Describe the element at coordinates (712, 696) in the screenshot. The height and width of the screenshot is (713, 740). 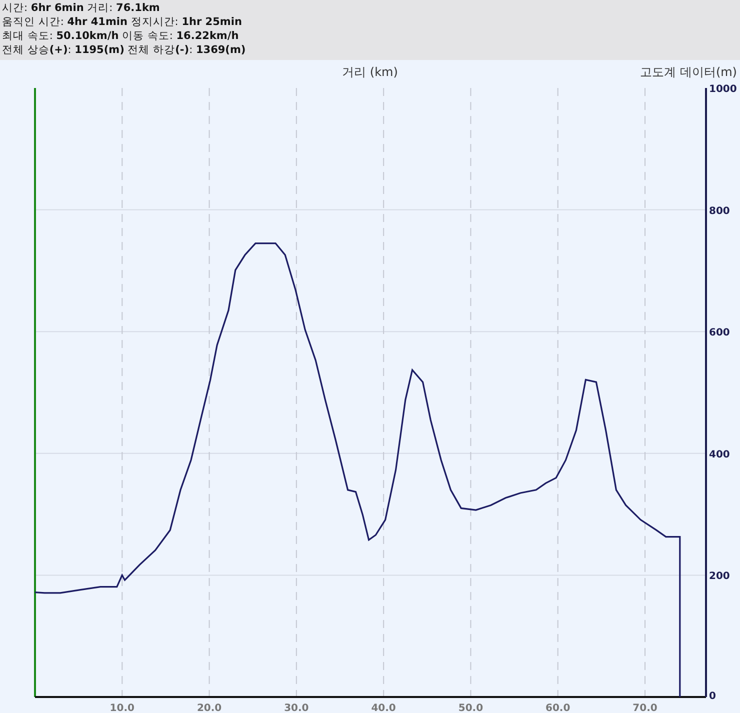
I see `y-tick-label: 0` at that location.